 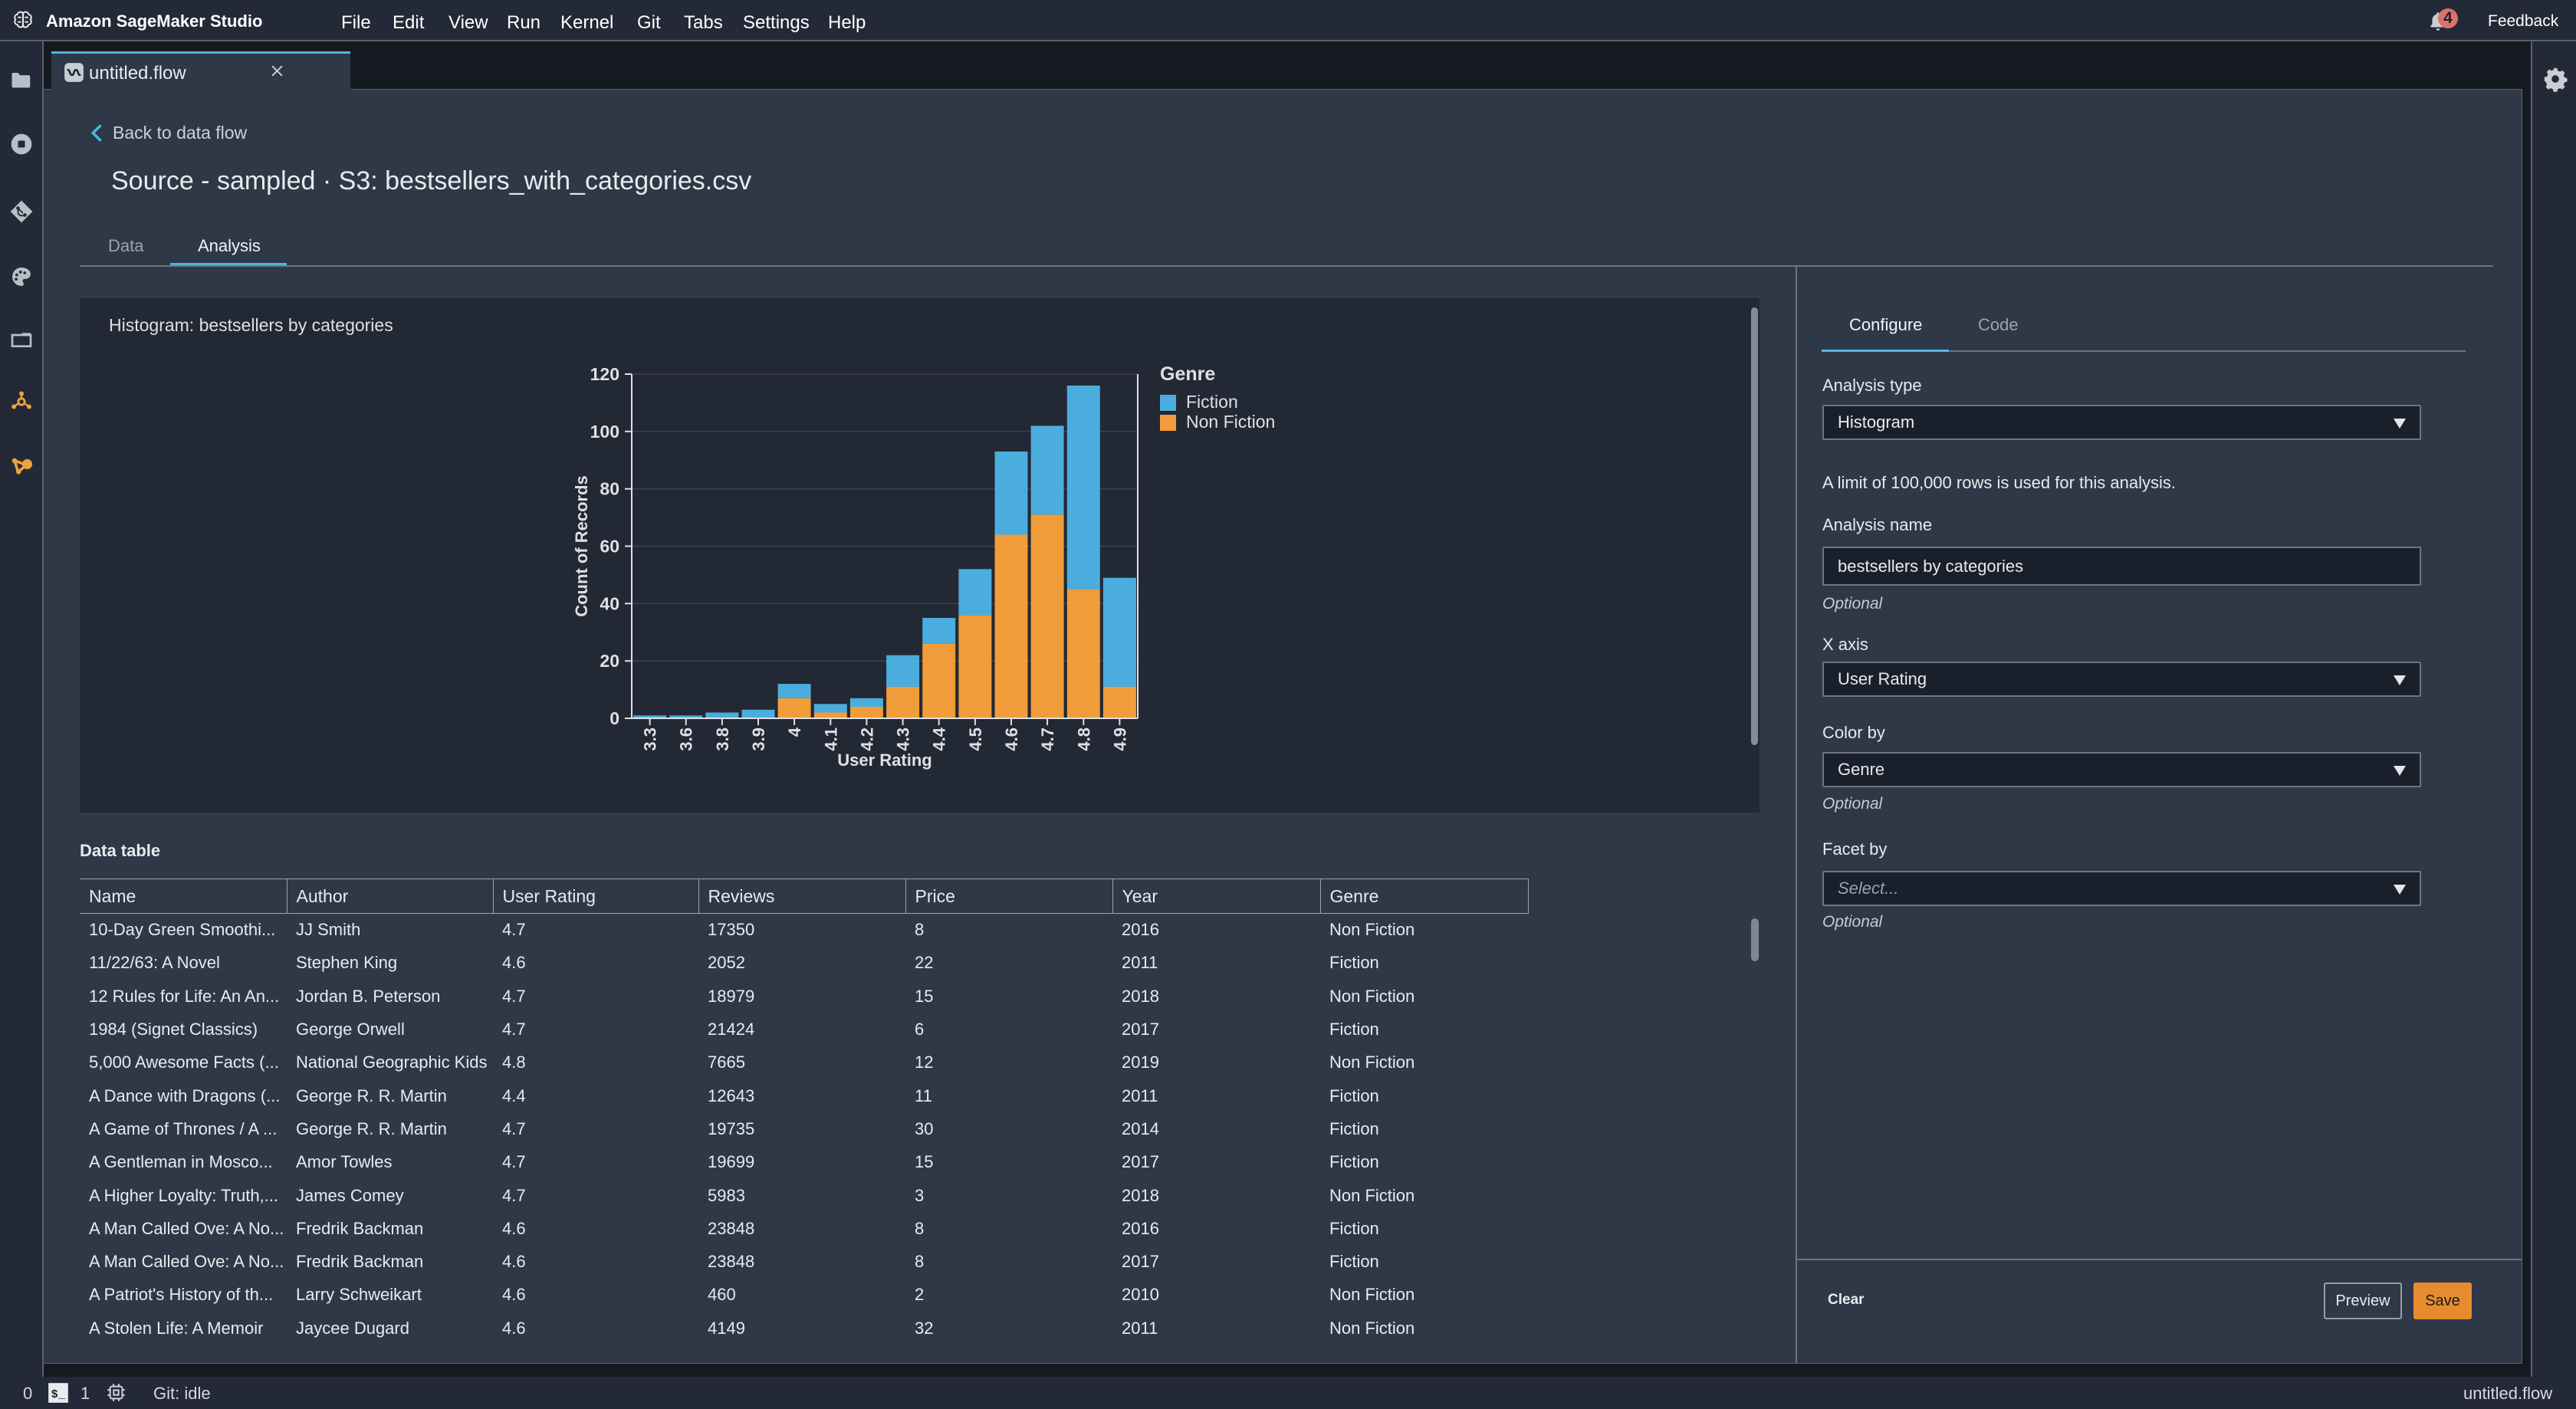 I want to click on svg-text: 4.5, so click(x=975, y=739).